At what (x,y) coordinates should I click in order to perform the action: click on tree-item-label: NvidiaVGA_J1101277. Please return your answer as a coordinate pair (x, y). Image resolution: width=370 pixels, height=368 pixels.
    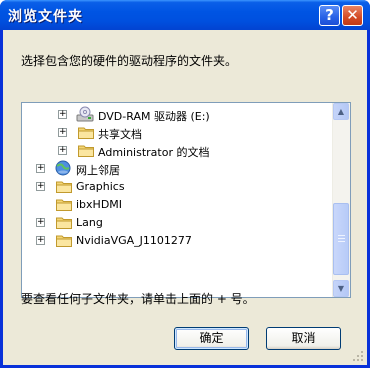
    Looking at the image, I should click on (134, 240).